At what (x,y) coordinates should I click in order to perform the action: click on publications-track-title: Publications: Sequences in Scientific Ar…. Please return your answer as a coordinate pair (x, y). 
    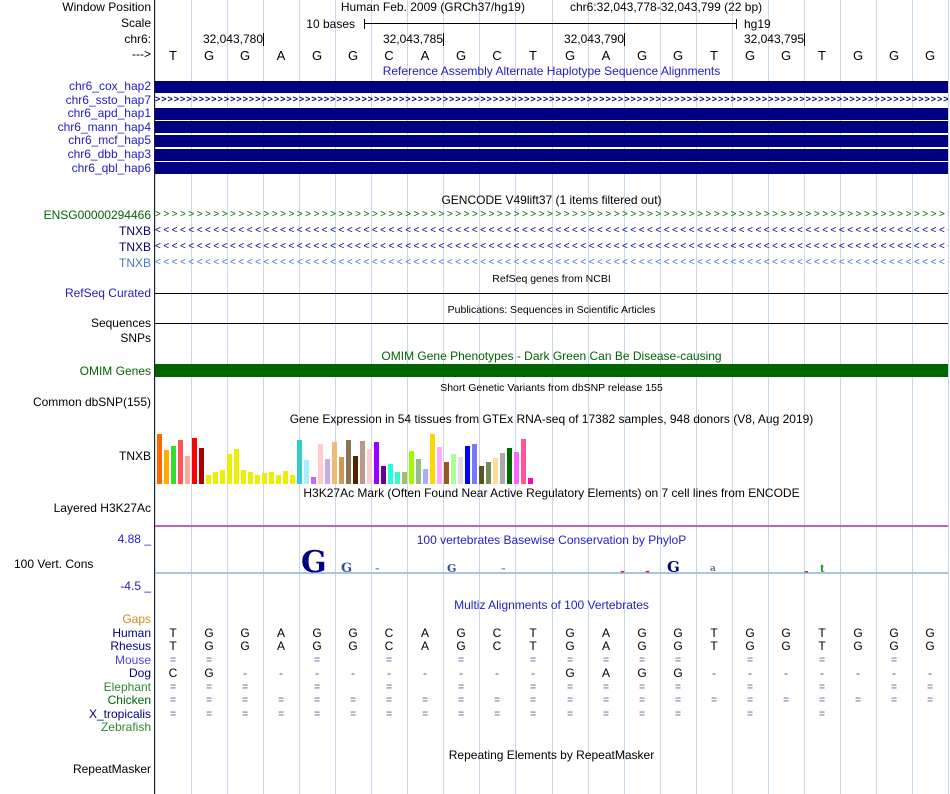
    Looking at the image, I should click on (551, 310).